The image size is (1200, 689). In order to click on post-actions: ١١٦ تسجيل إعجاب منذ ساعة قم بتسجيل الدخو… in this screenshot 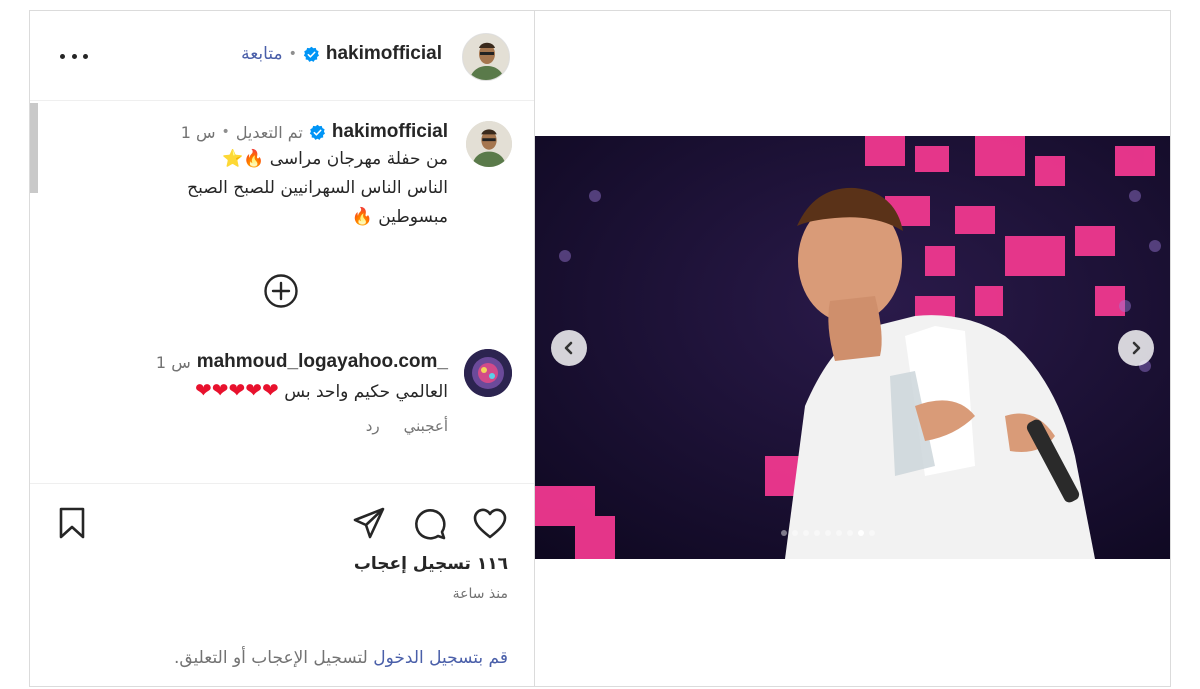, I will do `click(282, 584)`.